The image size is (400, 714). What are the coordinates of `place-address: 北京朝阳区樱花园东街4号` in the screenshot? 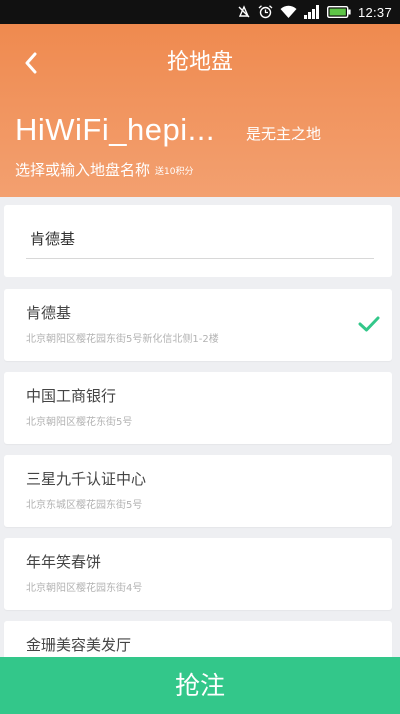 It's located at (84, 588).